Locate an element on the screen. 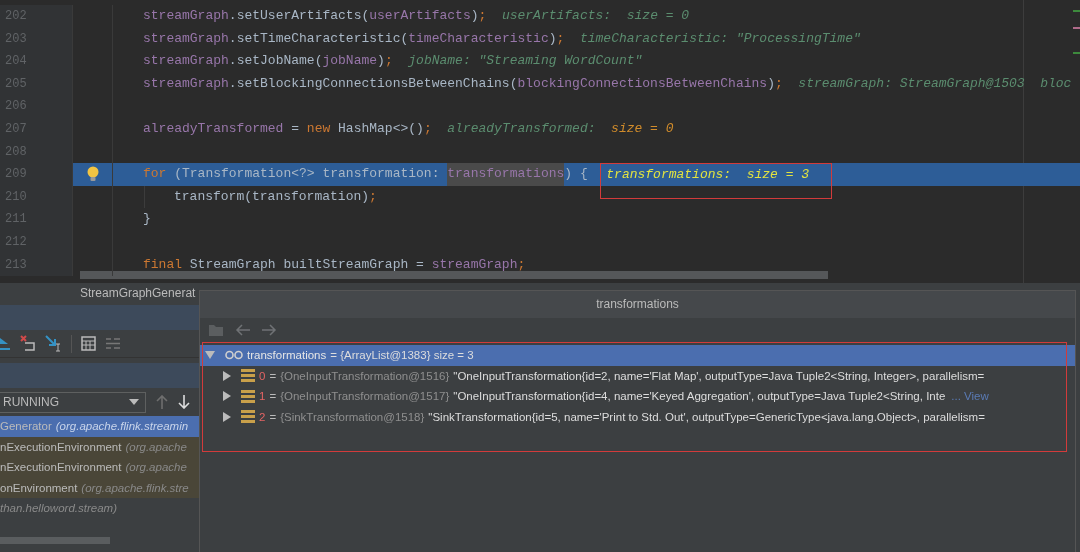 The image size is (1080, 552). code-token: alreadyTransformed is located at coordinates (213, 128).